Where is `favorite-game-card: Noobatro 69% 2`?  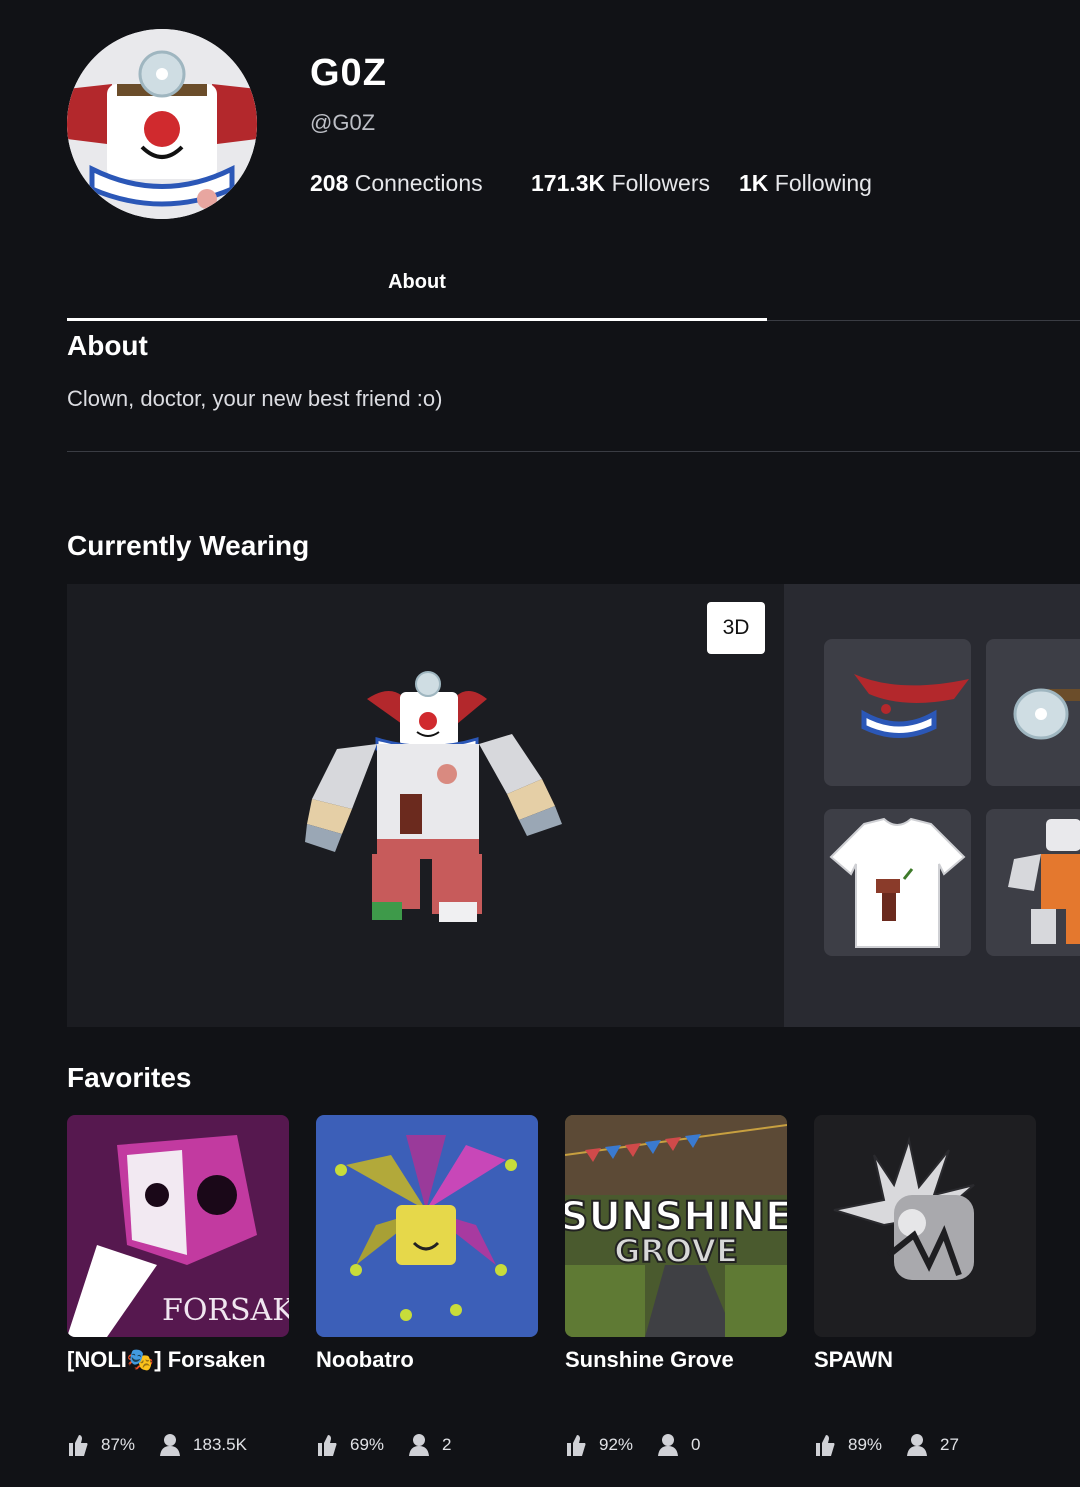
favorite-game-card: Noobatro 69% 2 is located at coordinates (427, 1285).